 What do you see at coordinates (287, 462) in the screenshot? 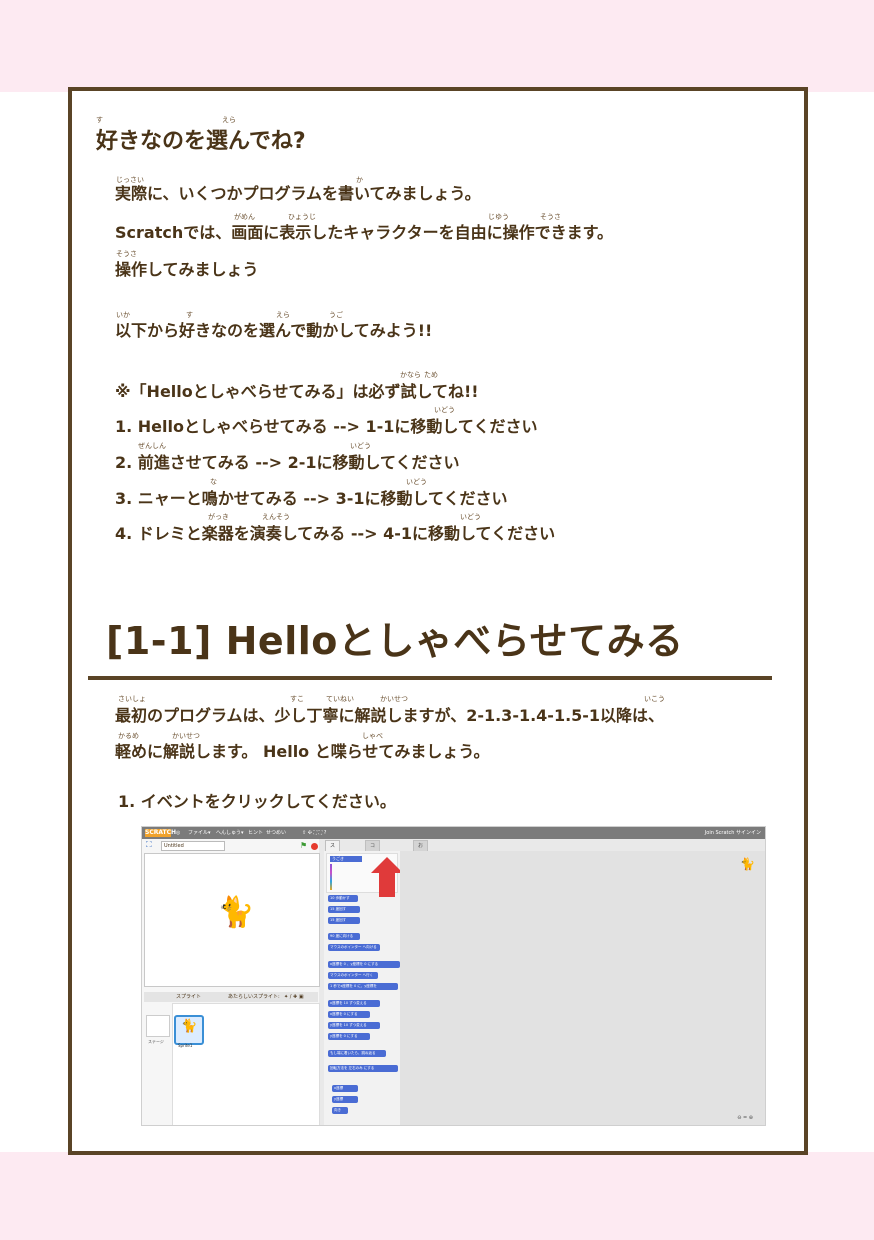
I see `option-2: 2. 前進させてみる --> 2-1に移動してください` at bounding box center [287, 462].